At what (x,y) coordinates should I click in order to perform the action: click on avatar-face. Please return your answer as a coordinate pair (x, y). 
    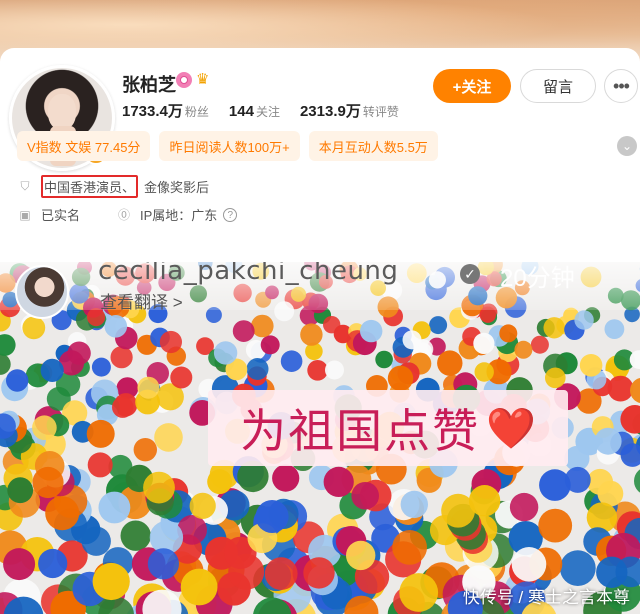
    Looking at the image, I should click on (62, 112).